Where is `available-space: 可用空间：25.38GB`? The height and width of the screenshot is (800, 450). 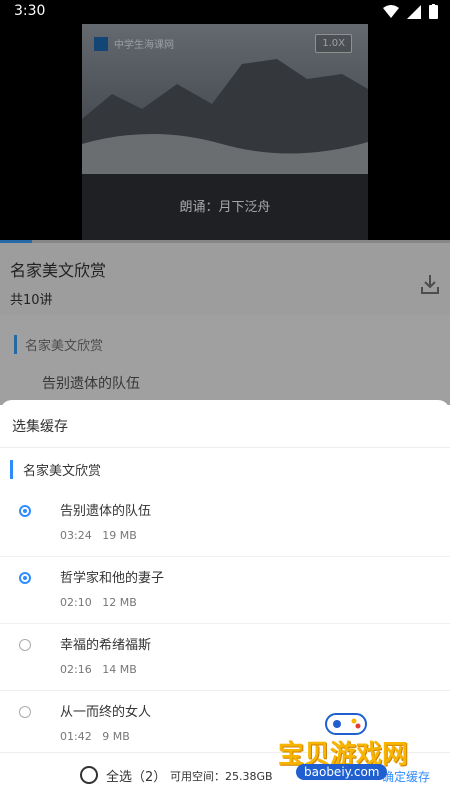 available-space: 可用空间：25.38GB is located at coordinates (221, 776).